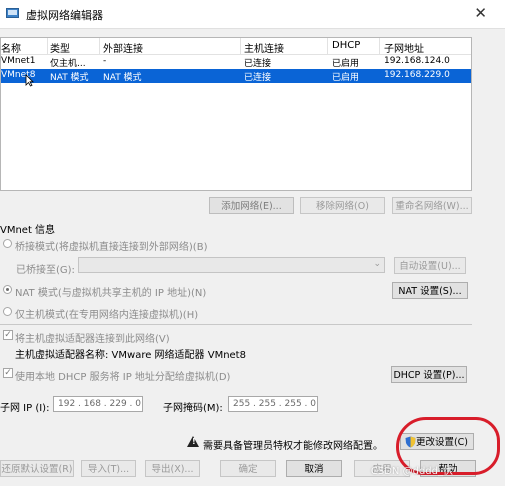 The width and height of the screenshot is (505, 486). What do you see at coordinates (248, 468) in the screenshot?
I see `ok-button: 确定` at bounding box center [248, 468].